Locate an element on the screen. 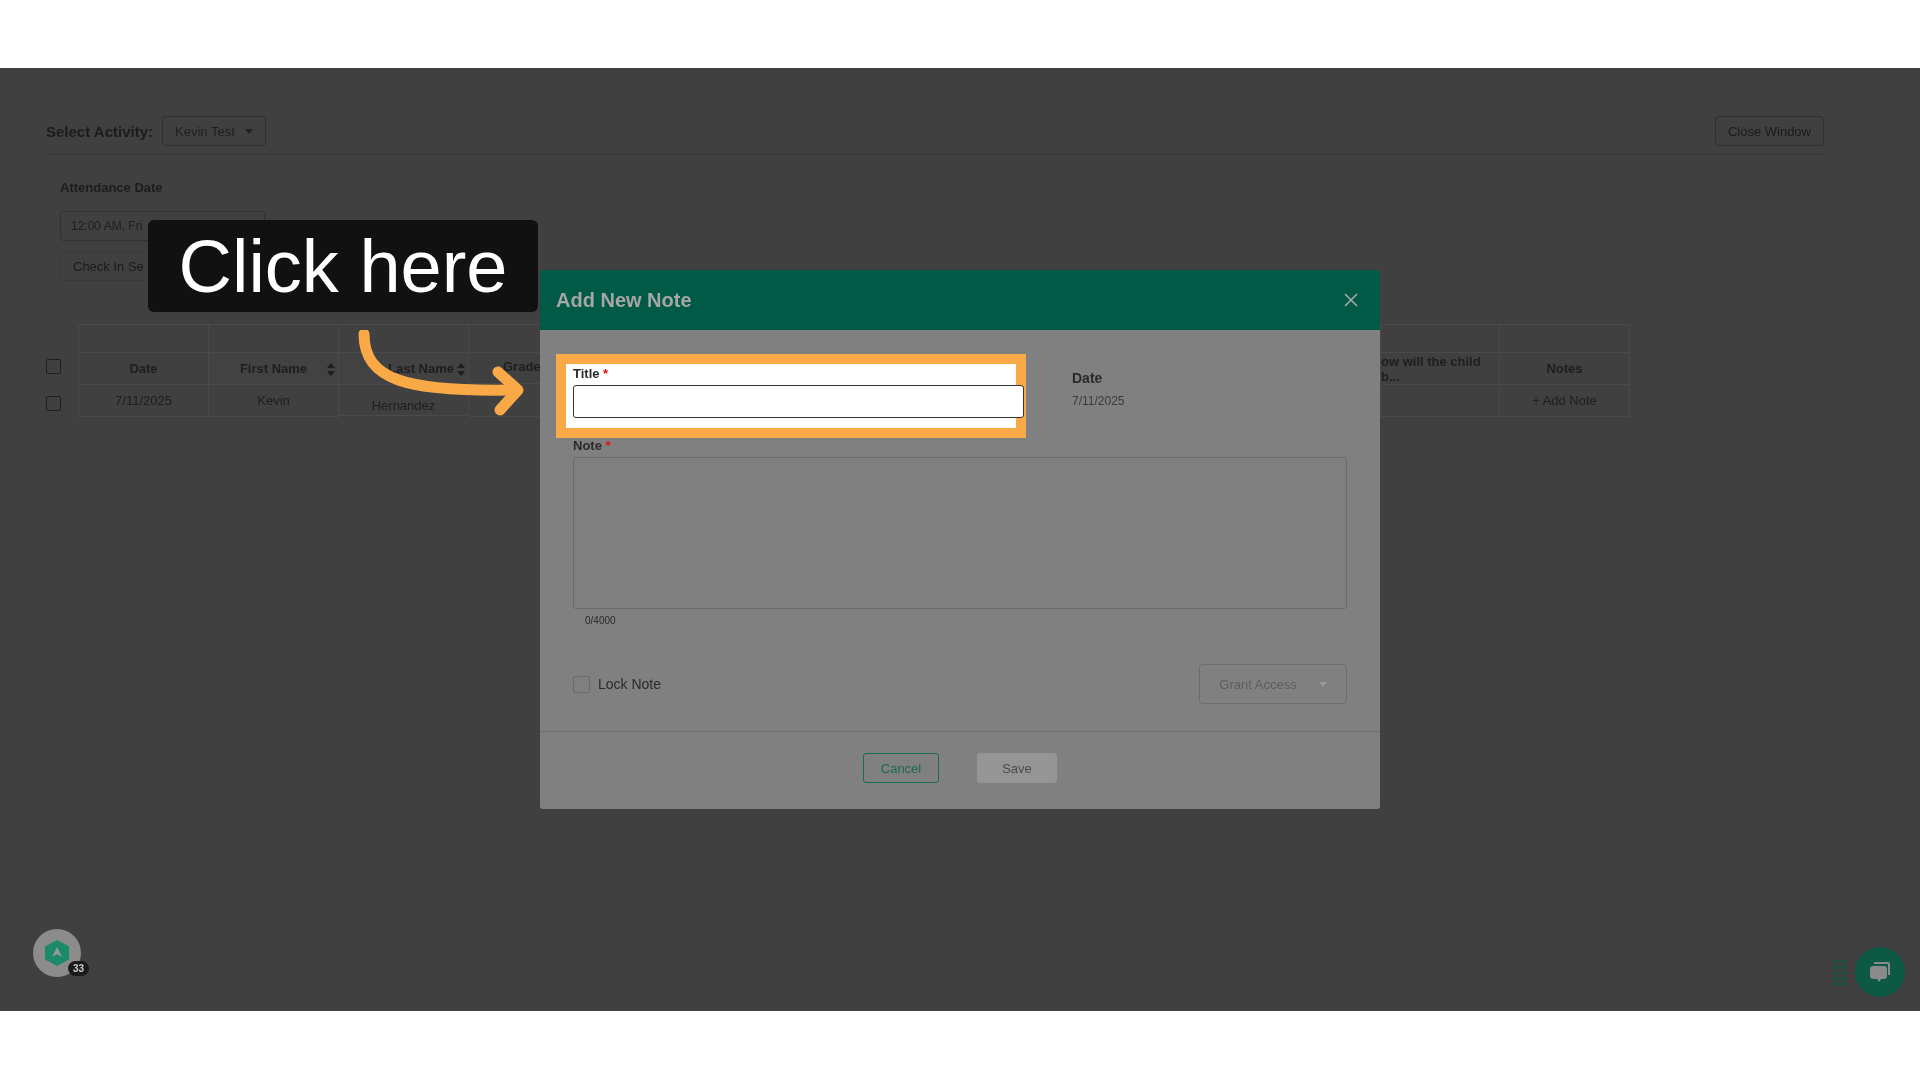 The width and height of the screenshot is (1920, 1080). modal-title: Add New Note is located at coordinates (624, 300).